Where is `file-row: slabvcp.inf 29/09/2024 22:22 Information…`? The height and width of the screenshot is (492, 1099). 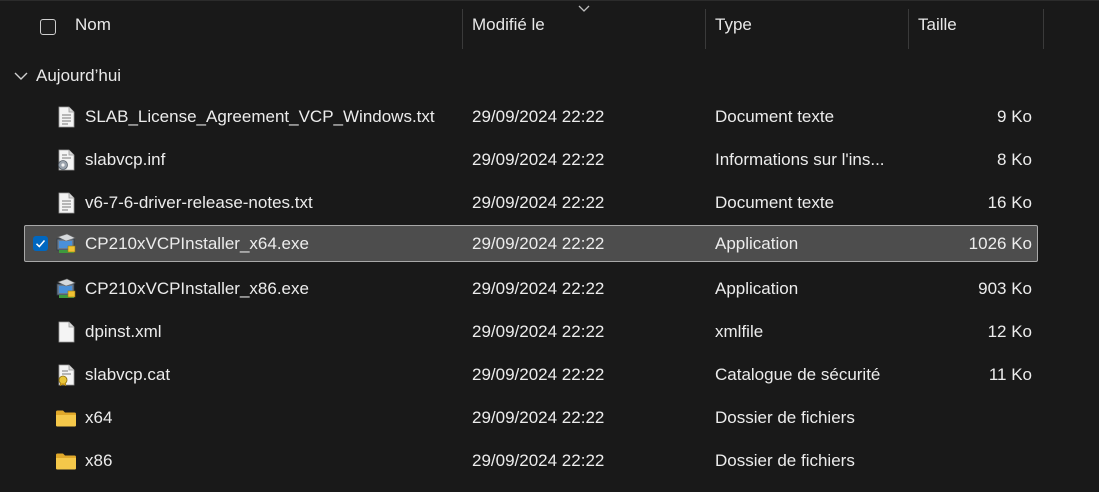
file-row: slabvcp.inf 29/09/2024 22:22 Information… is located at coordinates (531, 159).